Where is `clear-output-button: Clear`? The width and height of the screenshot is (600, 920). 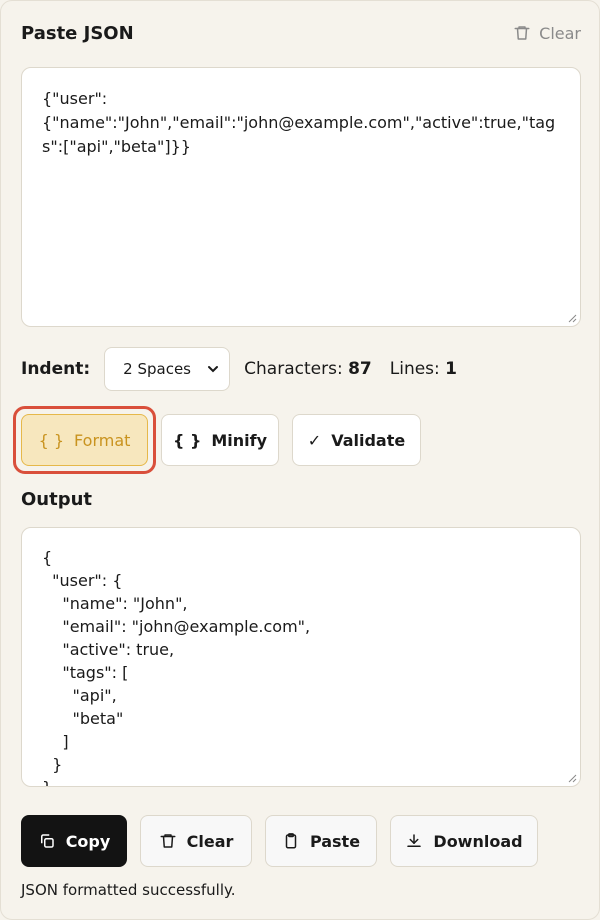
clear-output-button: Clear is located at coordinates (196, 841).